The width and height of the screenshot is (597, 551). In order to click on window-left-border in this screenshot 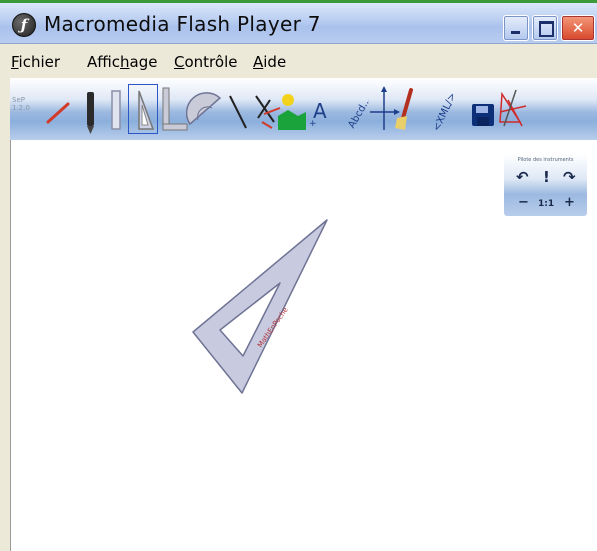, I will do `click(5, 297)`.